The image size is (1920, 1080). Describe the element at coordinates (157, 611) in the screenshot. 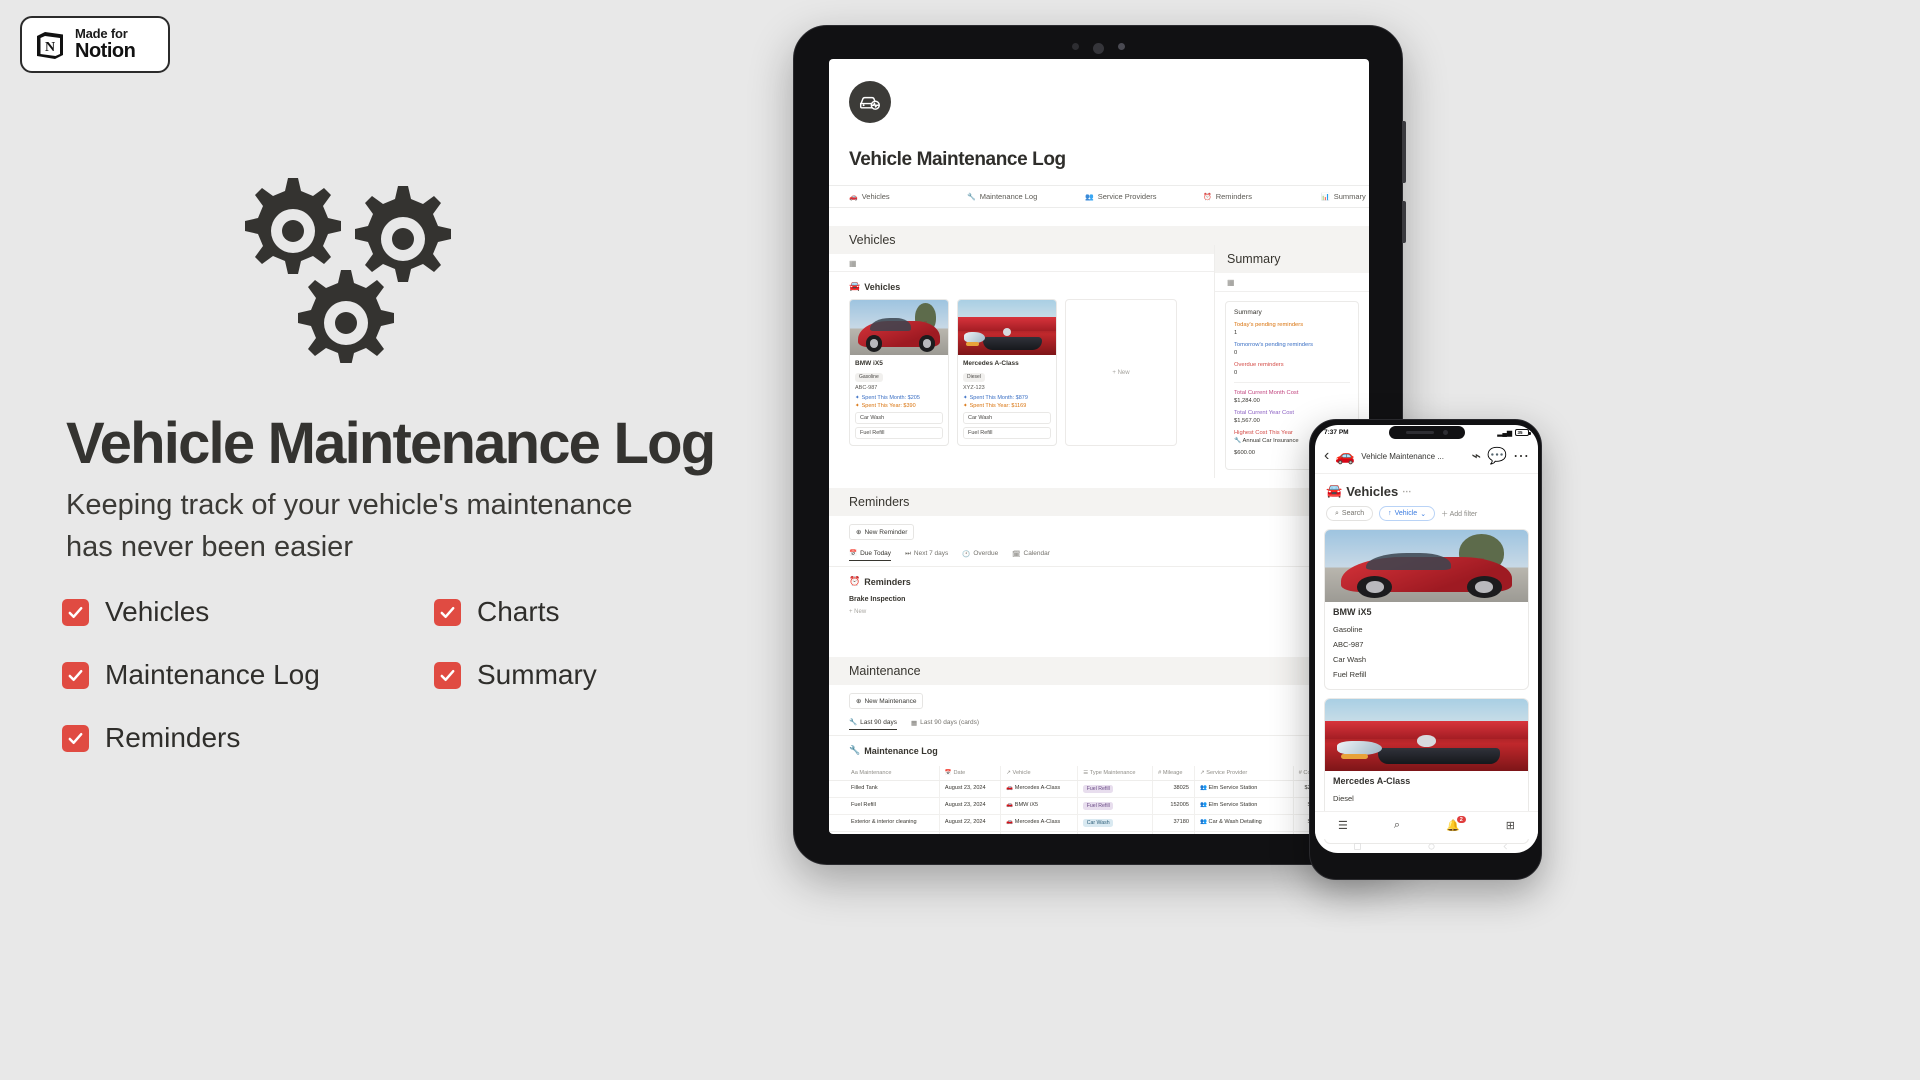

I see `feature-label: Vehicles` at that location.